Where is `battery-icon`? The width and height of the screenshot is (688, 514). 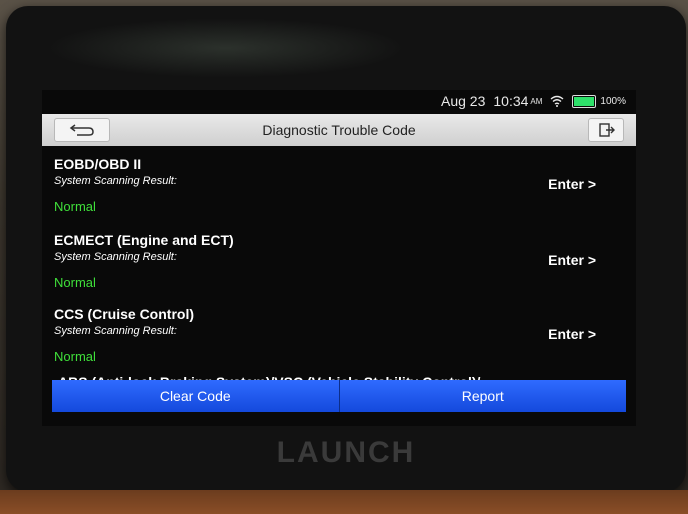
battery-icon is located at coordinates (584, 101).